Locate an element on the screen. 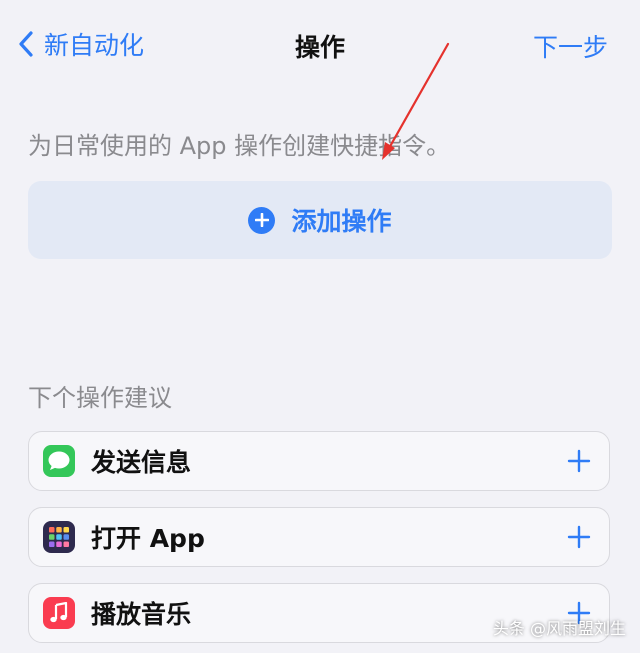 Image resolution: width=640 pixels, height=653 pixels. suggestion-label: 播放音乐 is located at coordinates (141, 614).